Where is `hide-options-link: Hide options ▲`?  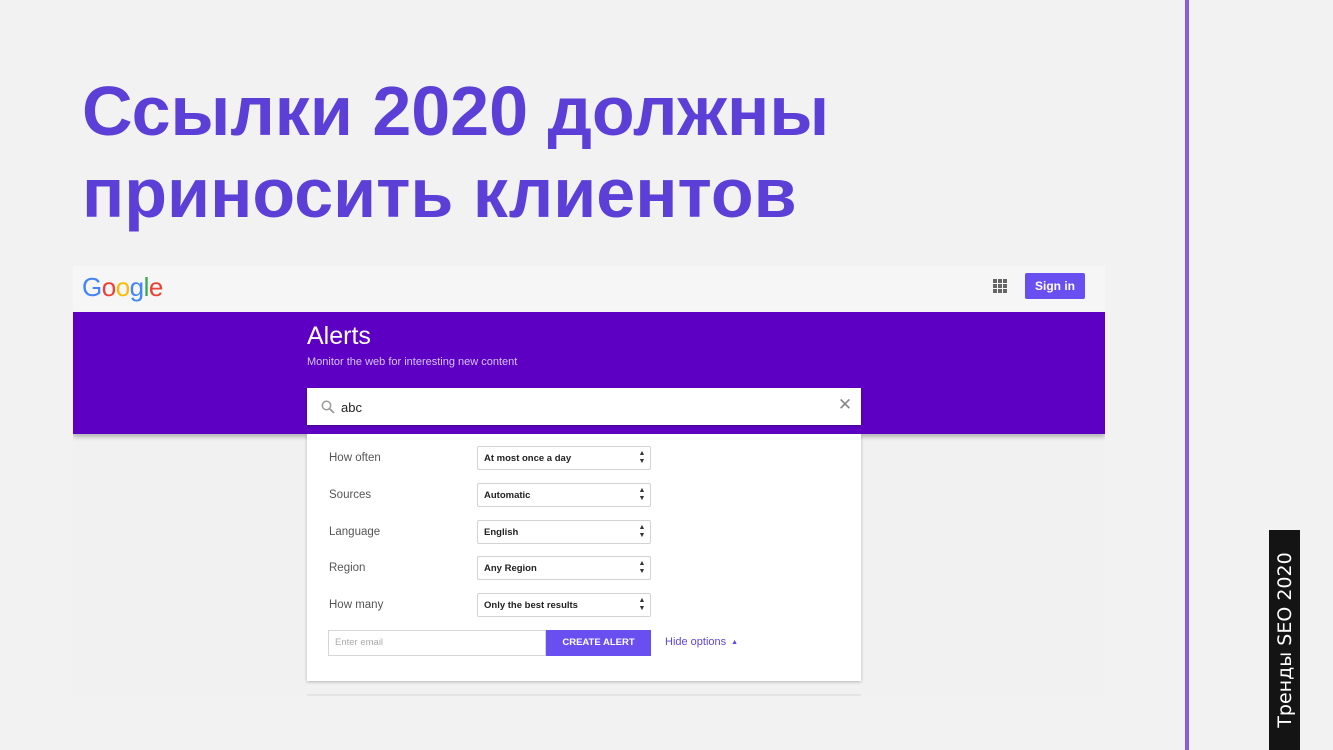
hide-options-link: Hide options ▲ is located at coordinates (701, 642).